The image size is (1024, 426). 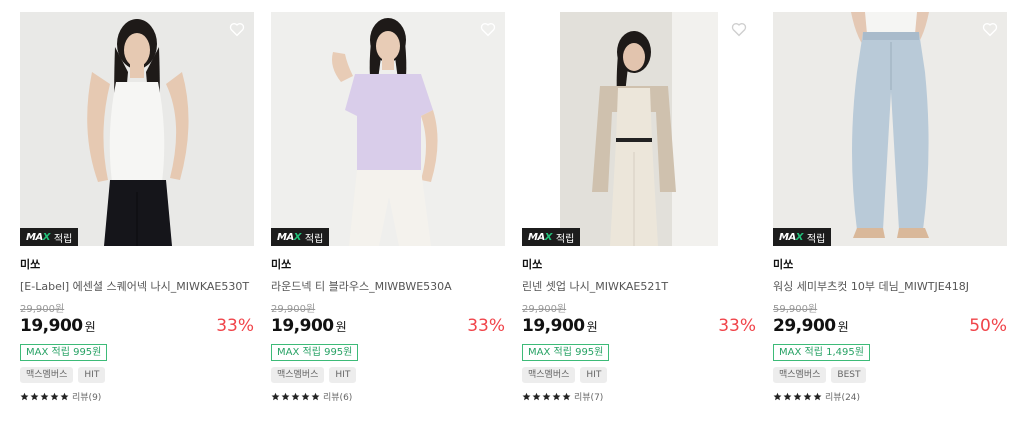 What do you see at coordinates (388, 286) in the screenshot?
I see `product-name: 라운드넥 티 블라우스_MIWBWE530A` at bounding box center [388, 286].